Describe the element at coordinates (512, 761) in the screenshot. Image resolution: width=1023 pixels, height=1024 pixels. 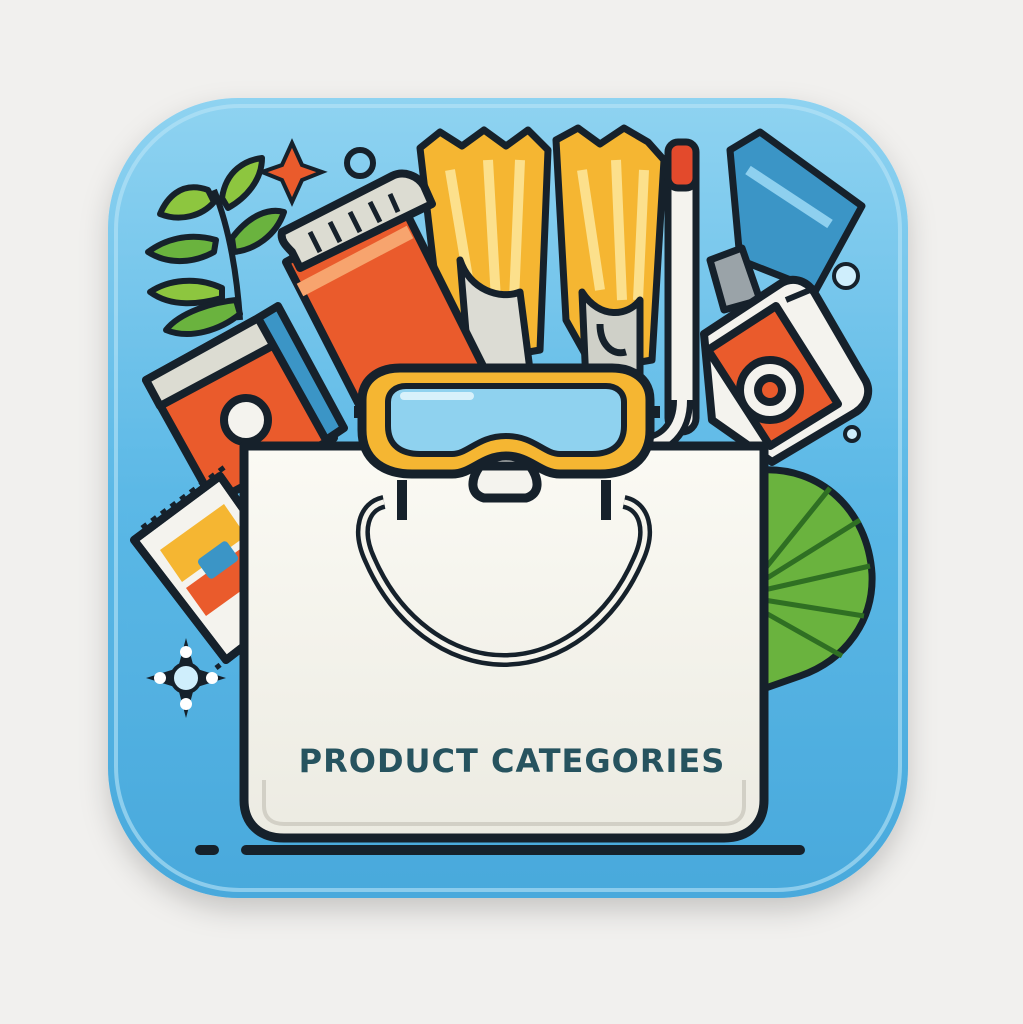
I see `caption-text: PRODUCT CATEGORIES` at that location.